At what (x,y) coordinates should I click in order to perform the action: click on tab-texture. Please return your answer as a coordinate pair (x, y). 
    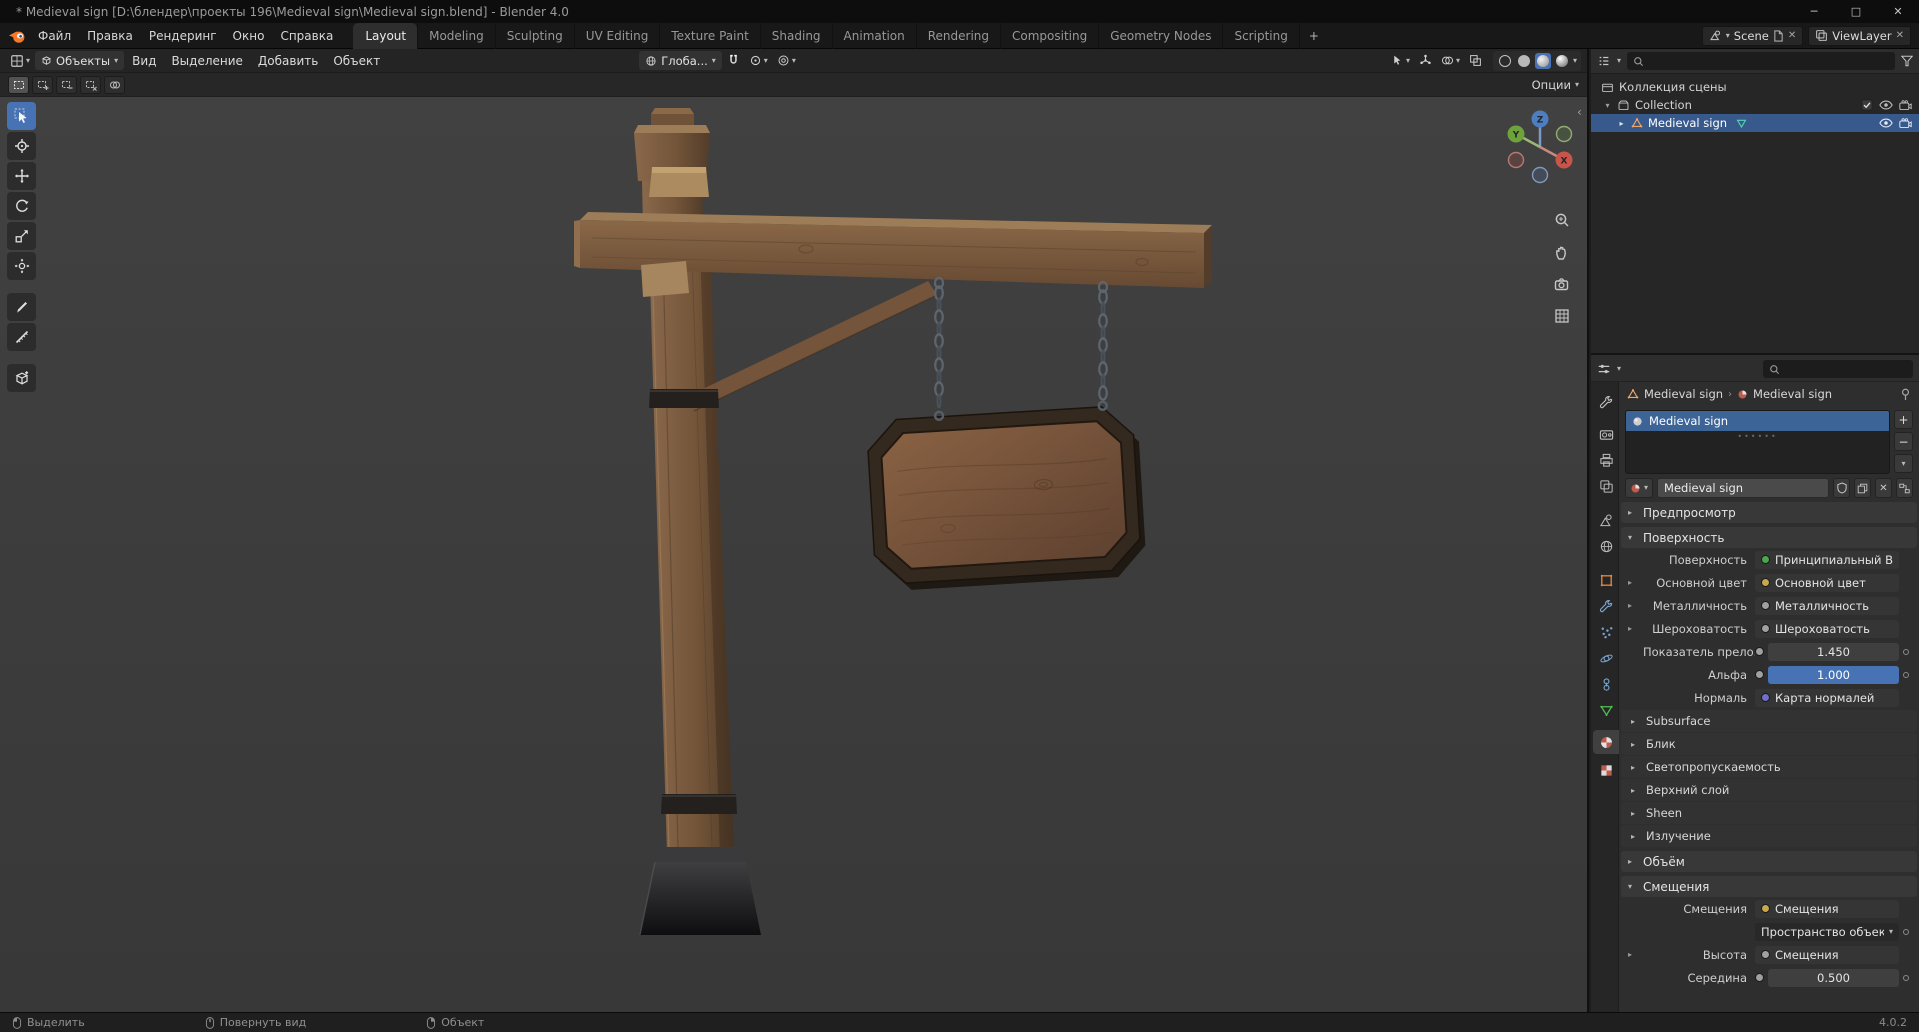
    Looking at the image, I should click on (1606, 770).